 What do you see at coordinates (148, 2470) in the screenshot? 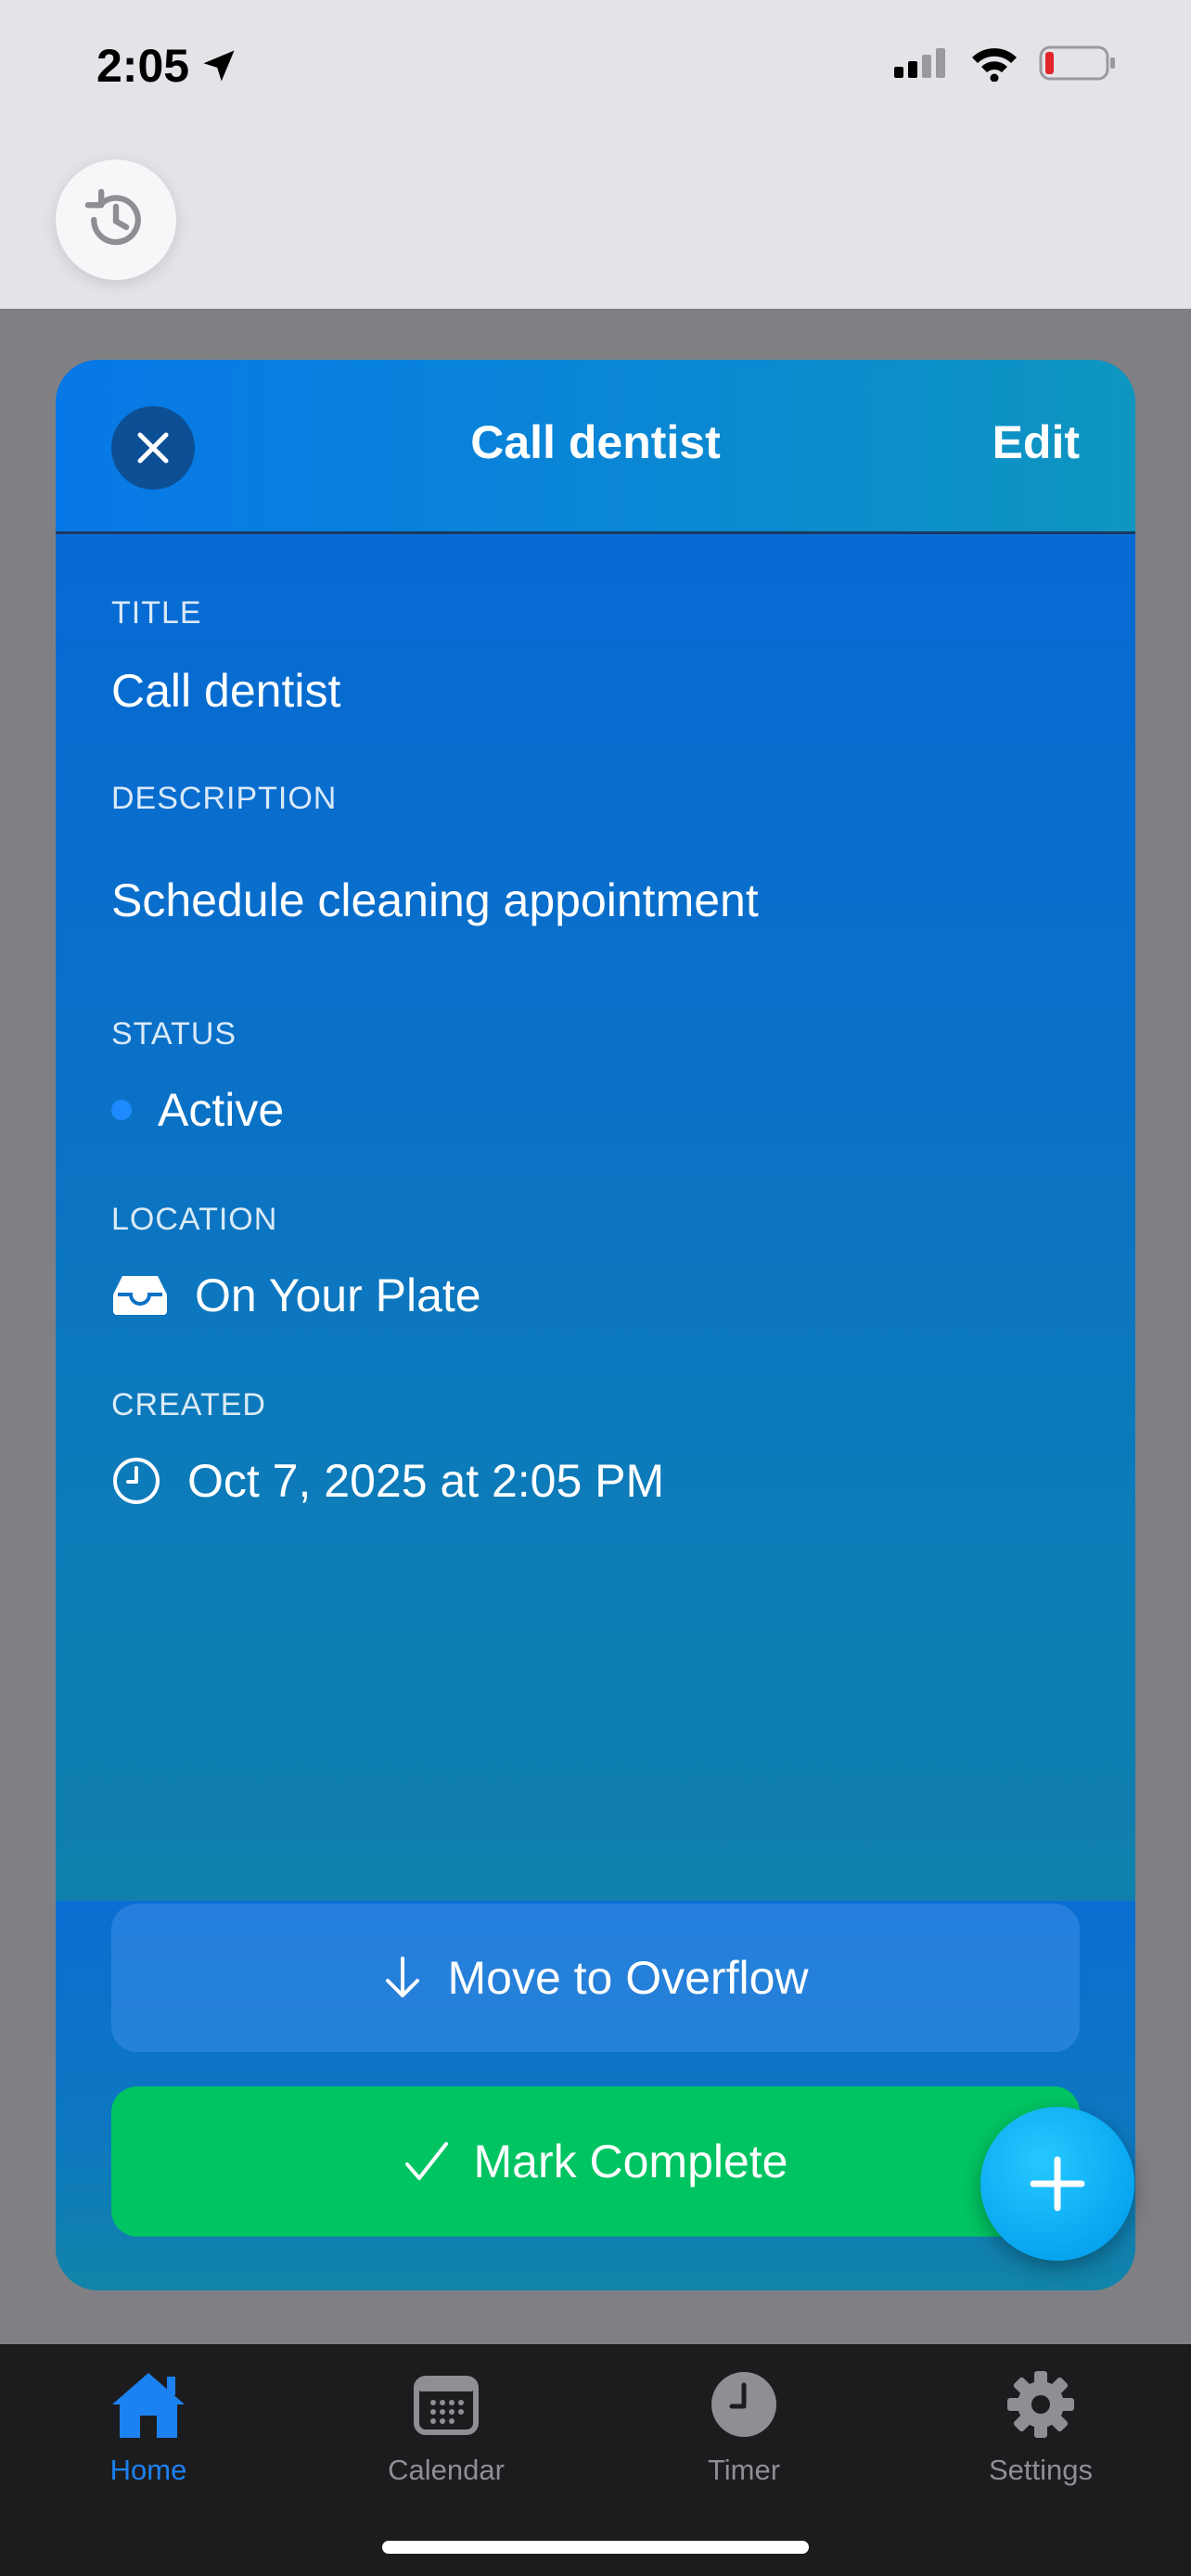
I see `tab-home-label: Home` at bounding box center [148, 2470].